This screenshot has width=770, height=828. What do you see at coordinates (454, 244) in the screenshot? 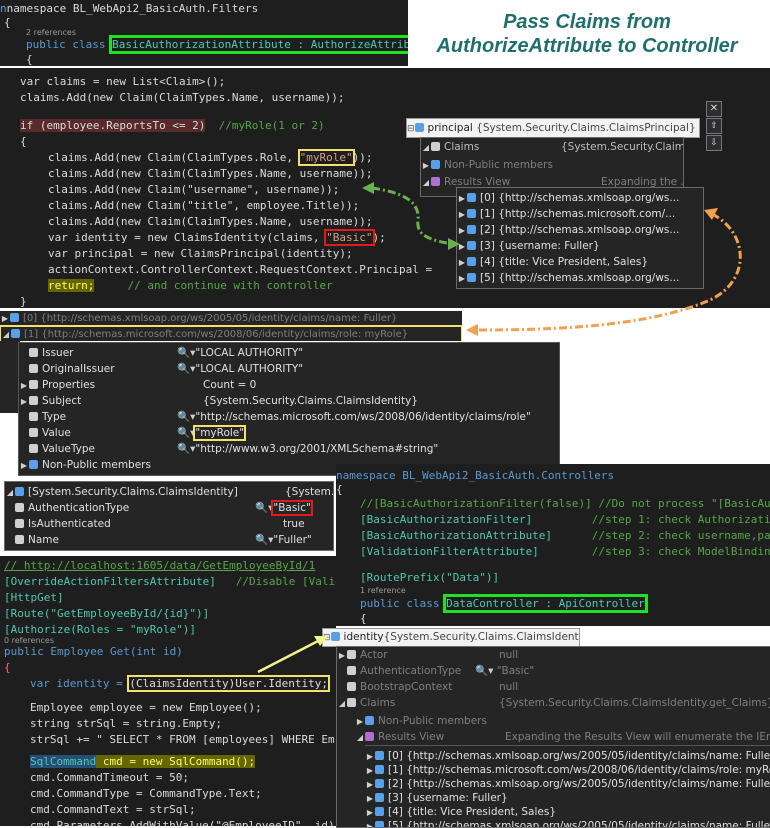
I see `green-arrowhead-end` at bounding box center [454, 244].